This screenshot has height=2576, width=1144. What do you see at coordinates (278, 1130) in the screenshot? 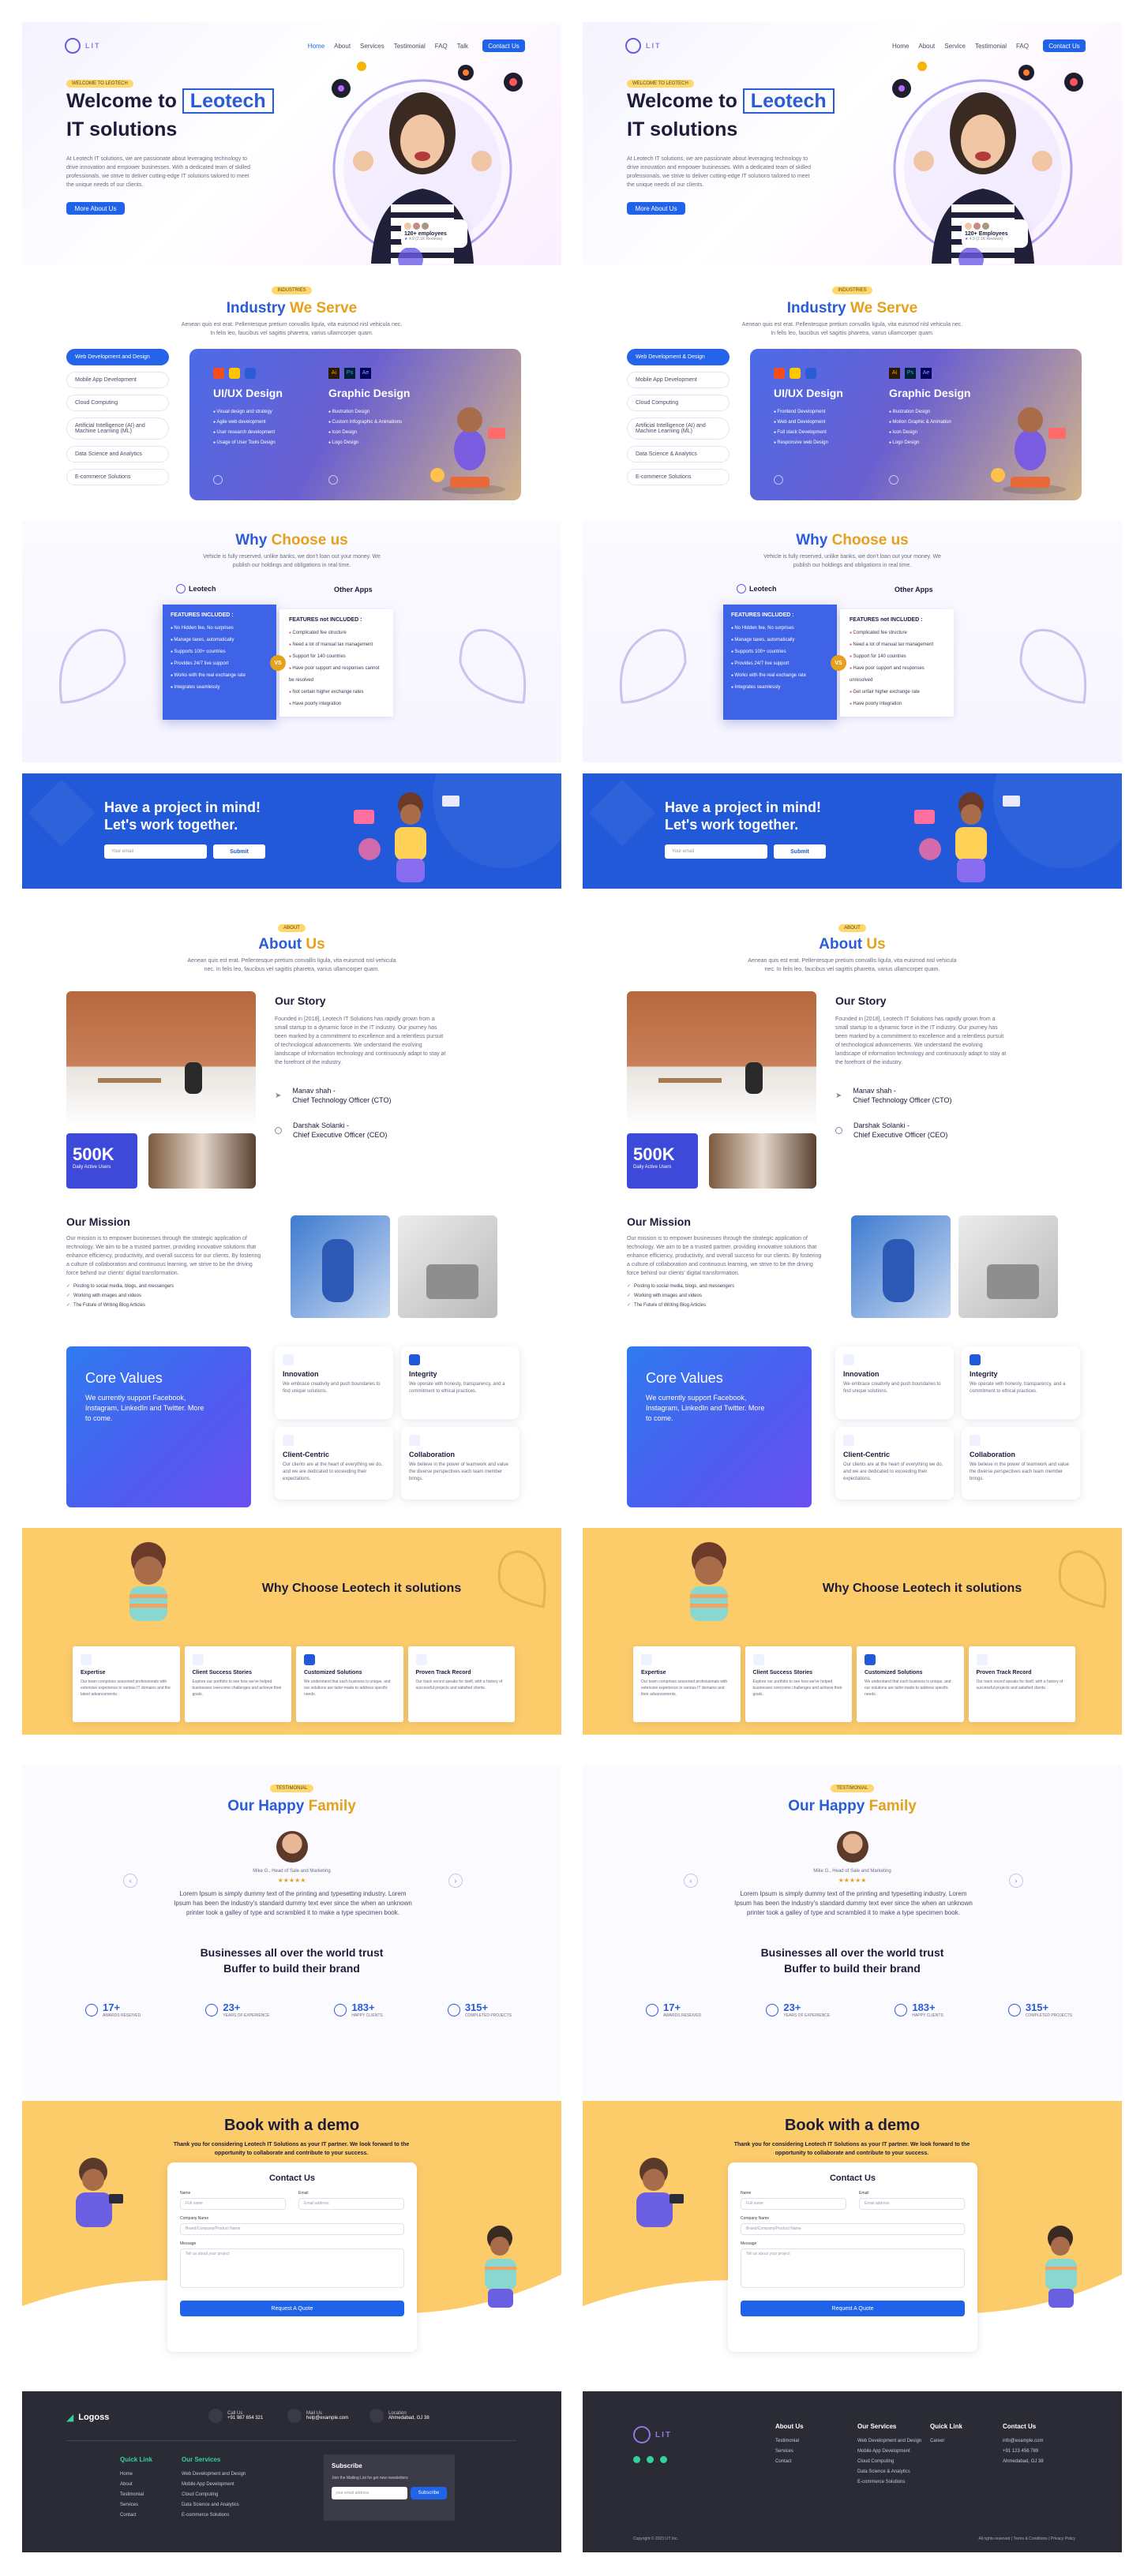
I see `circle-icon` at bounding box center [278, 1130].